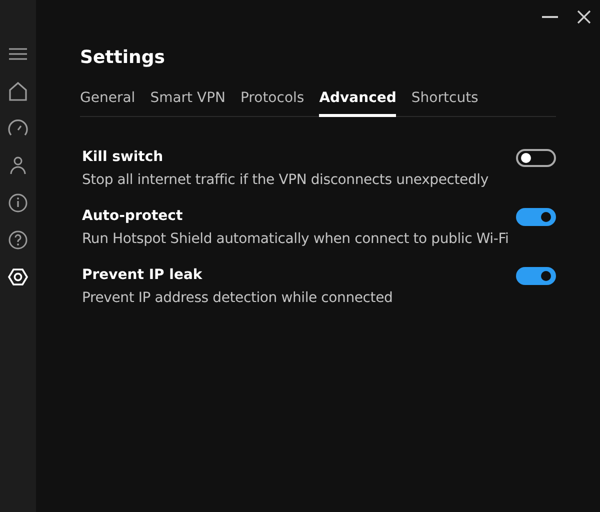  What do you see at coordinates (188, 101) in the screenshot?
I see `settings-tab: Smart VPN` at bounding box center [188, 101].